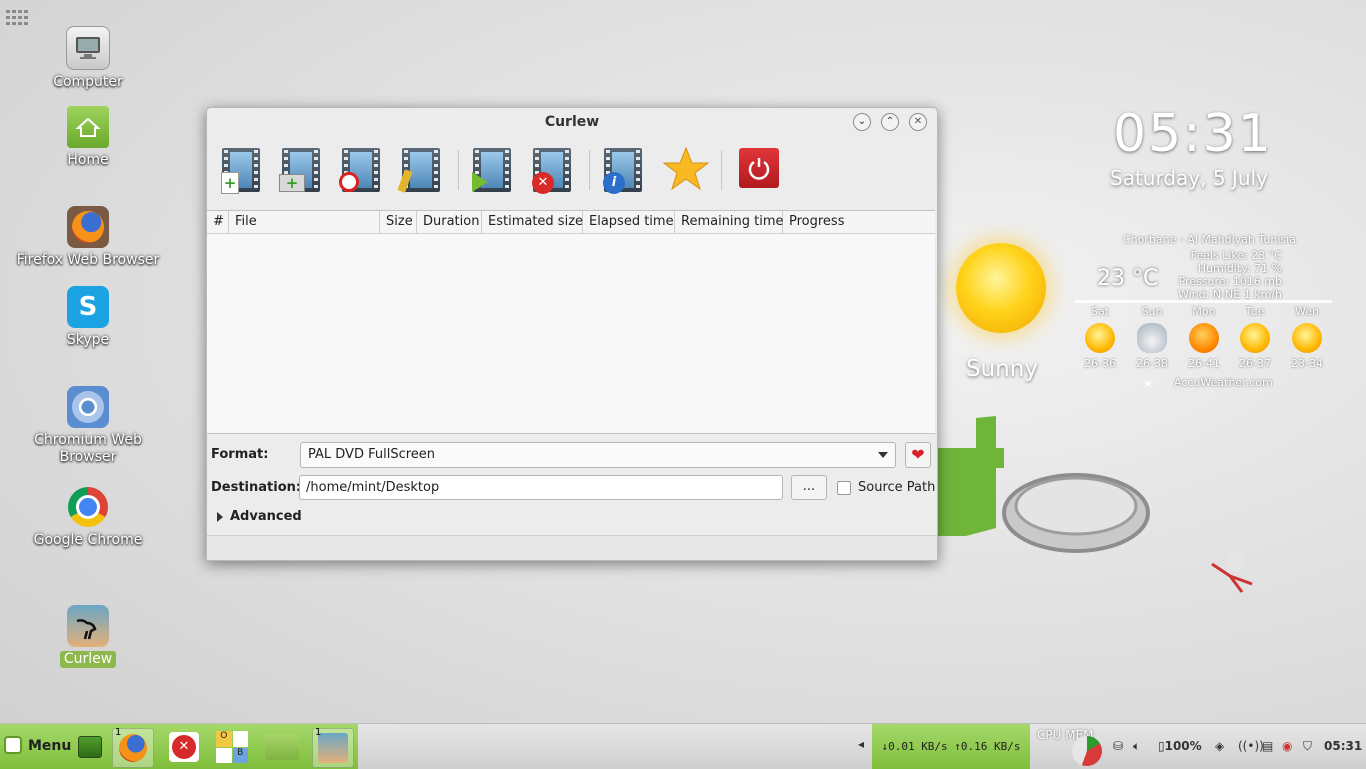  Describe the element at coordinates (1152, 337) in the screenshot. I see `forecast-day: Sun 26-38` at that location.